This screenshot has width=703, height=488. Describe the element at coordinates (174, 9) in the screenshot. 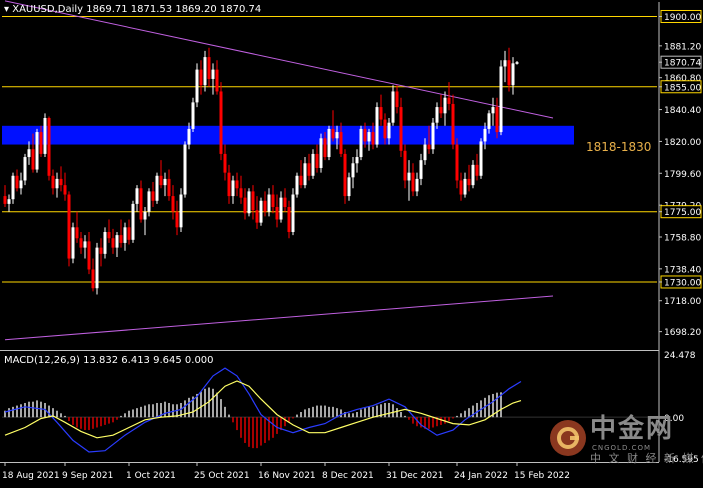

I see `ohlc-values: 1869.71 1871.53 1869.20 1870.74` at that location.